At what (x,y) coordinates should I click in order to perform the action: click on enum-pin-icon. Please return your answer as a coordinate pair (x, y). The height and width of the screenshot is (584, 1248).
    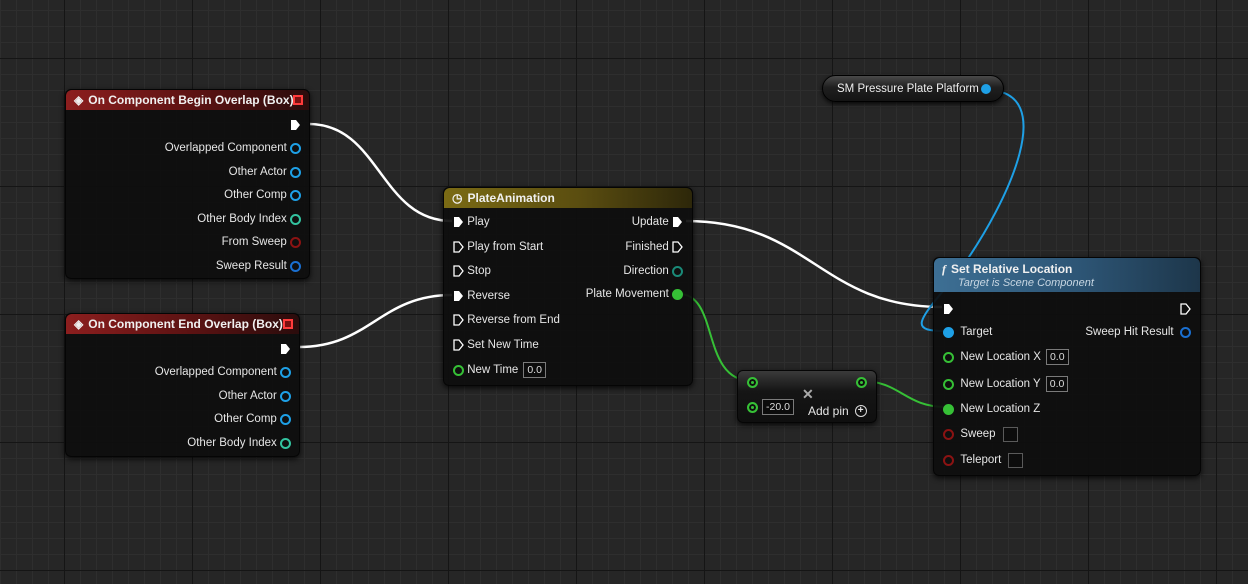
    Looking at the image, I should click on (677, 271).